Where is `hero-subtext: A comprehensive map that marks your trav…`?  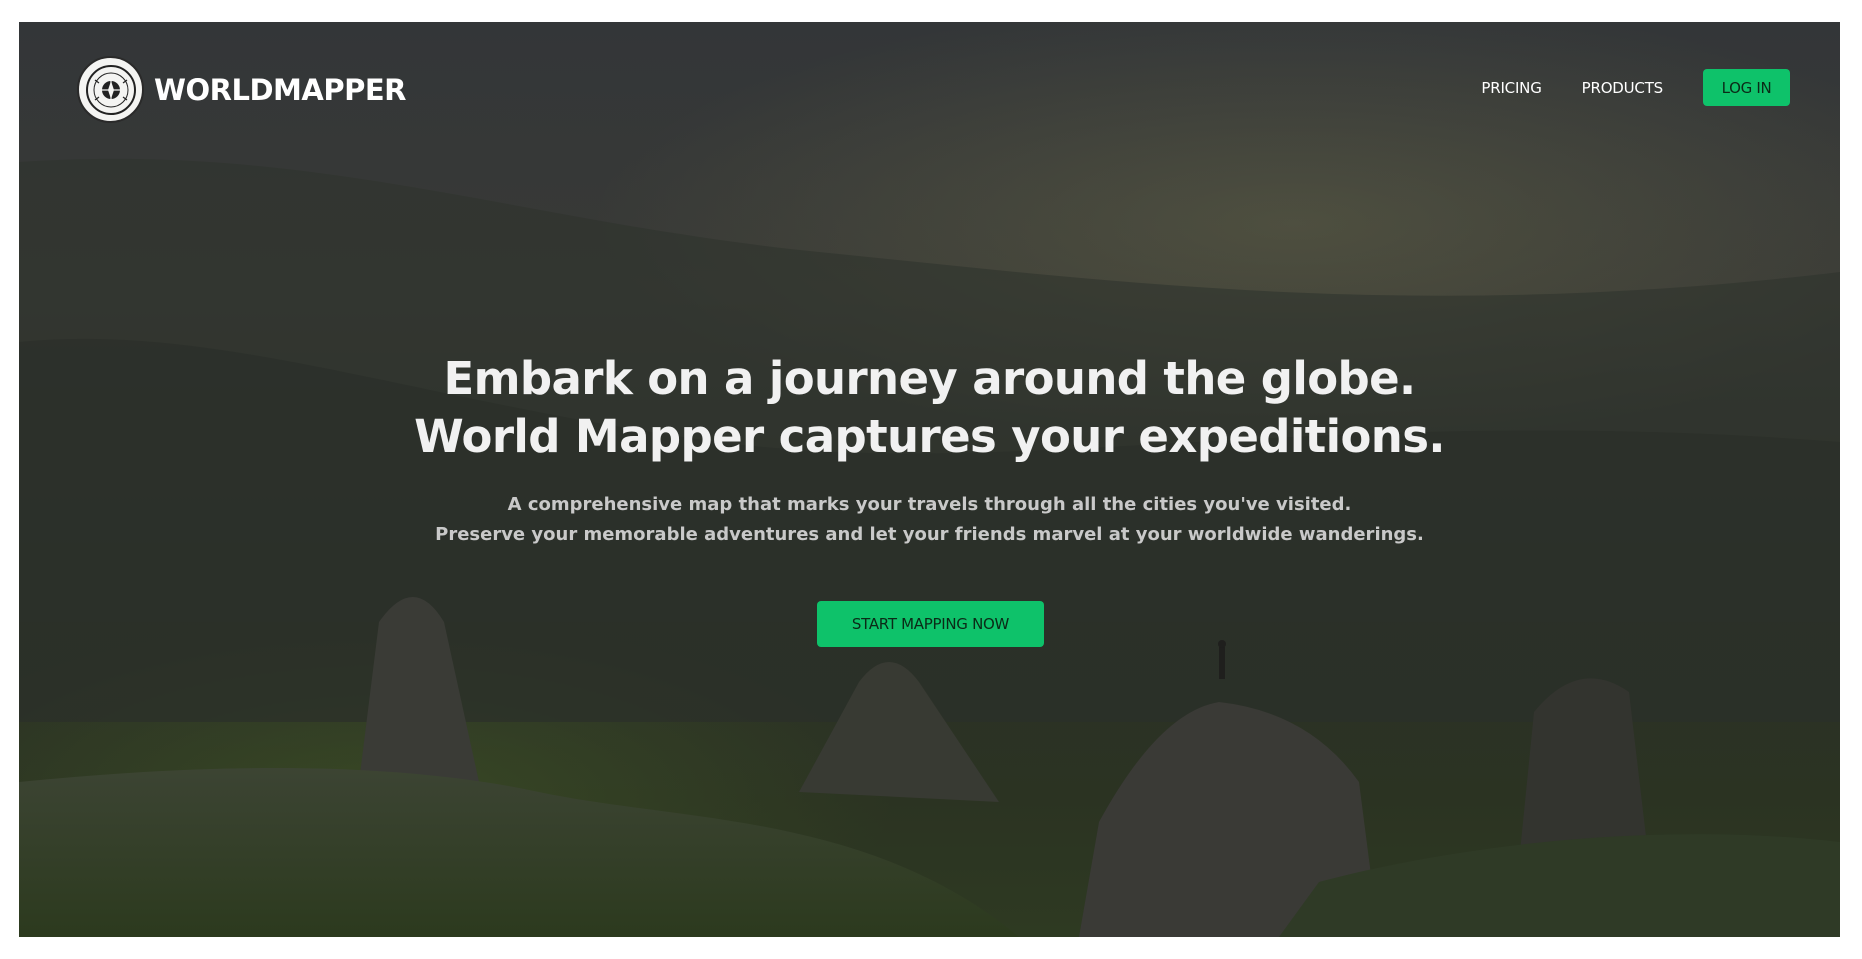 hero-subtext: A comprehensive map that marks your trav… is located at coordinates (929, 520).